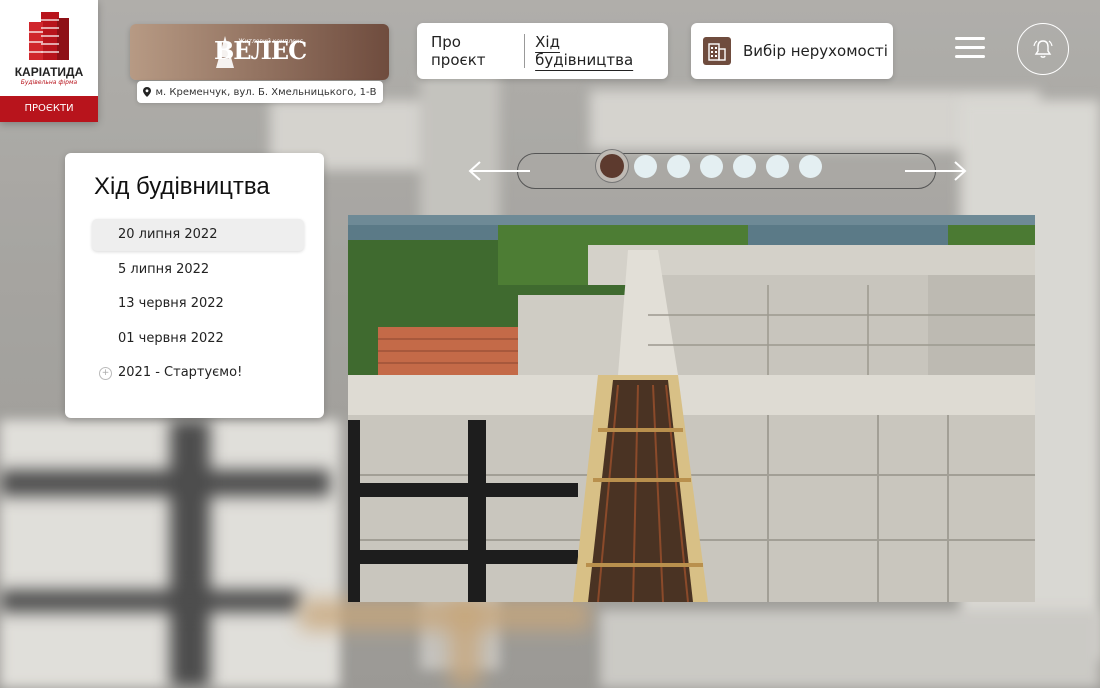 The height and width of the screenshot is (688, 1100). Describe the element at coordinates (182, 186) in the screenshot. I see `timeline-title: Хід будівництва` at that location.